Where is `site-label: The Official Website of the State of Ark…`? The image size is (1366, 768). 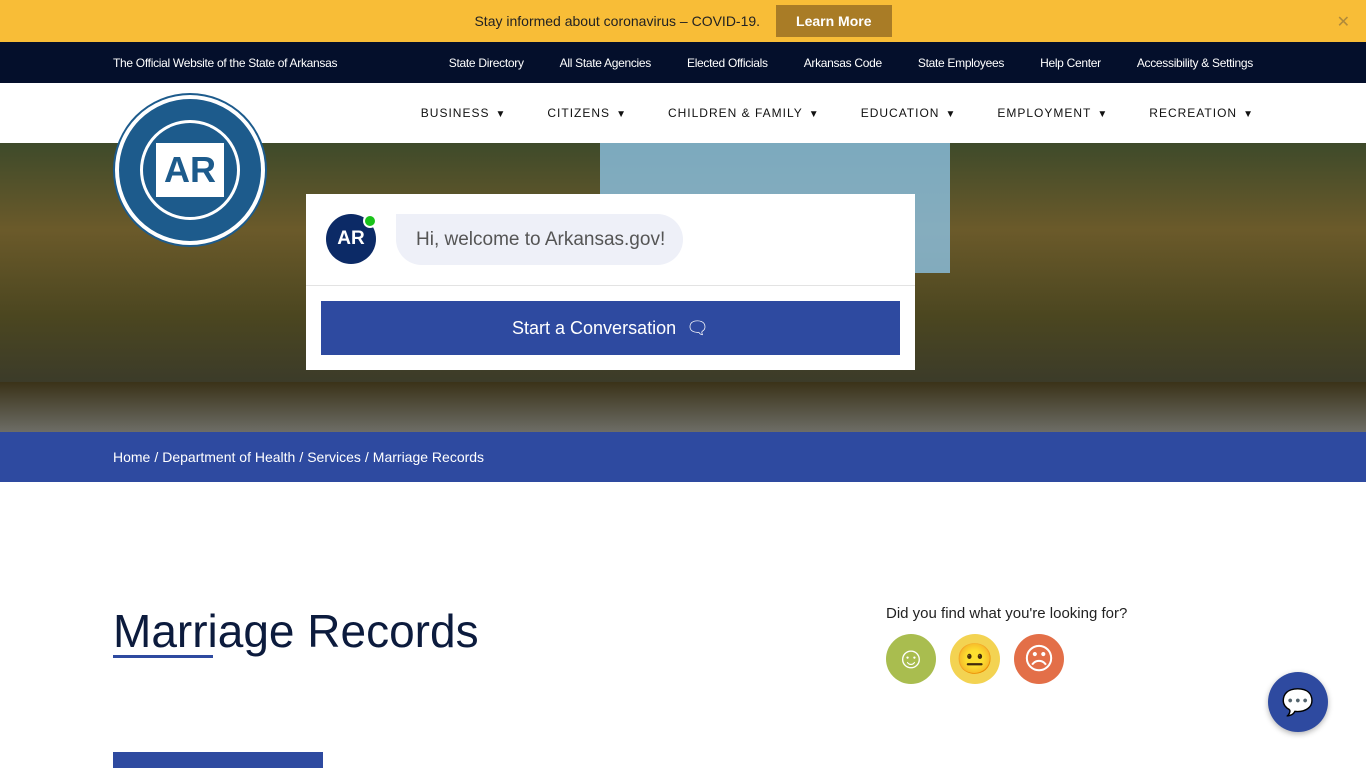 site-label: The Official Website of the State of Ark… is located at coordinates (225, 62).